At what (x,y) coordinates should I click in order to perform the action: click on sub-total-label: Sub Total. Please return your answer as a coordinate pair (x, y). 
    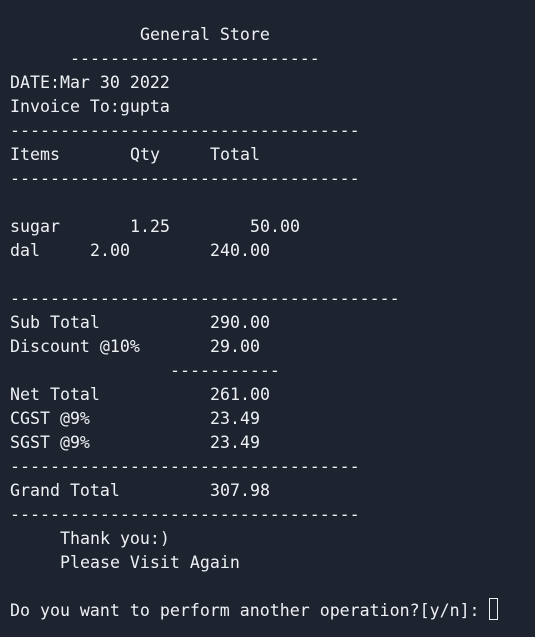
    Looking at the image, I should click on (55, 322).